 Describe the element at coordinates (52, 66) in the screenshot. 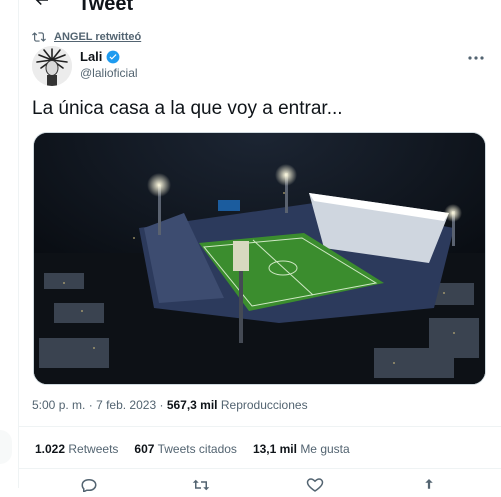

I see `avatar` at that location.